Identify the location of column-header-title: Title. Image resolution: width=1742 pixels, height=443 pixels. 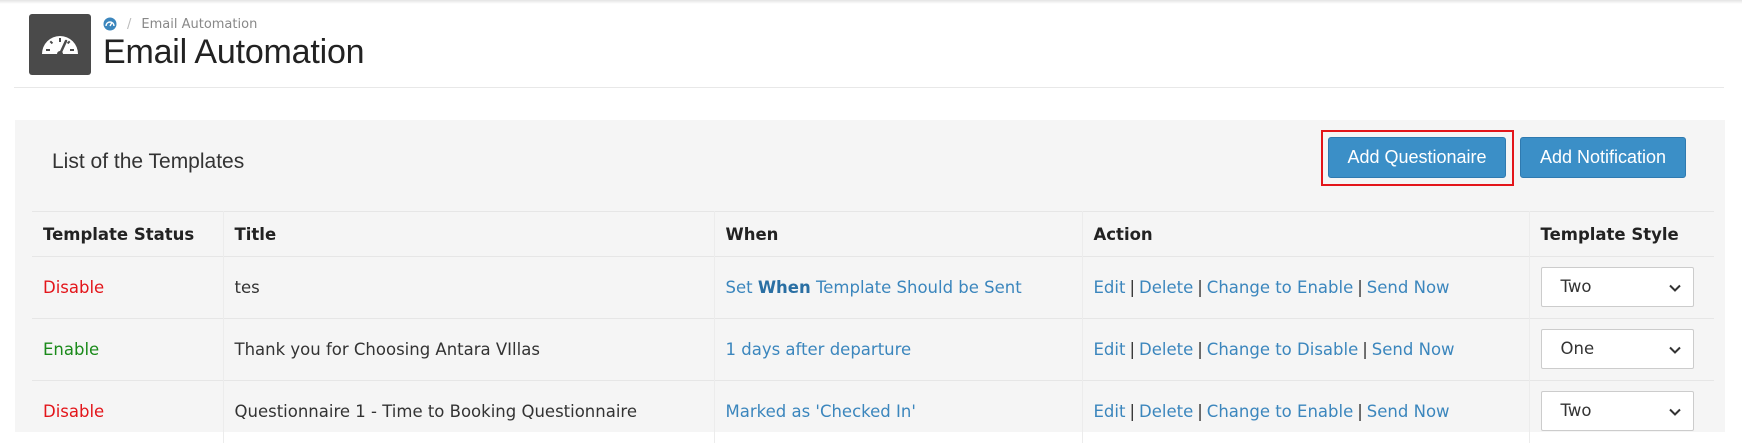
(469, 234).